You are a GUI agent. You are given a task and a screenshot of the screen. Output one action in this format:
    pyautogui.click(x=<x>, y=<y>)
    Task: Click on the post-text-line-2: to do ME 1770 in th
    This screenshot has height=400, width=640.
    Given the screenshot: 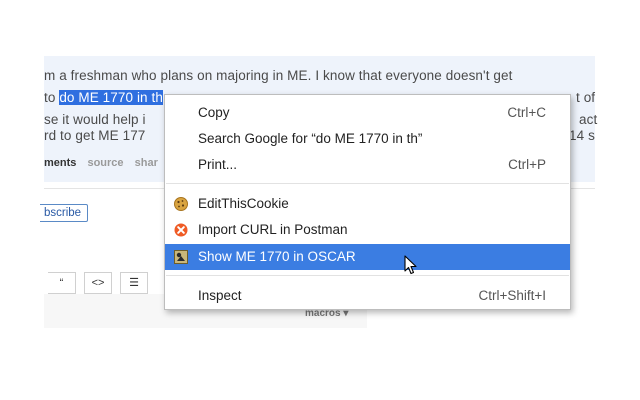 What is the action you would take?
    pyautogui.click(x=103, y=97)
    